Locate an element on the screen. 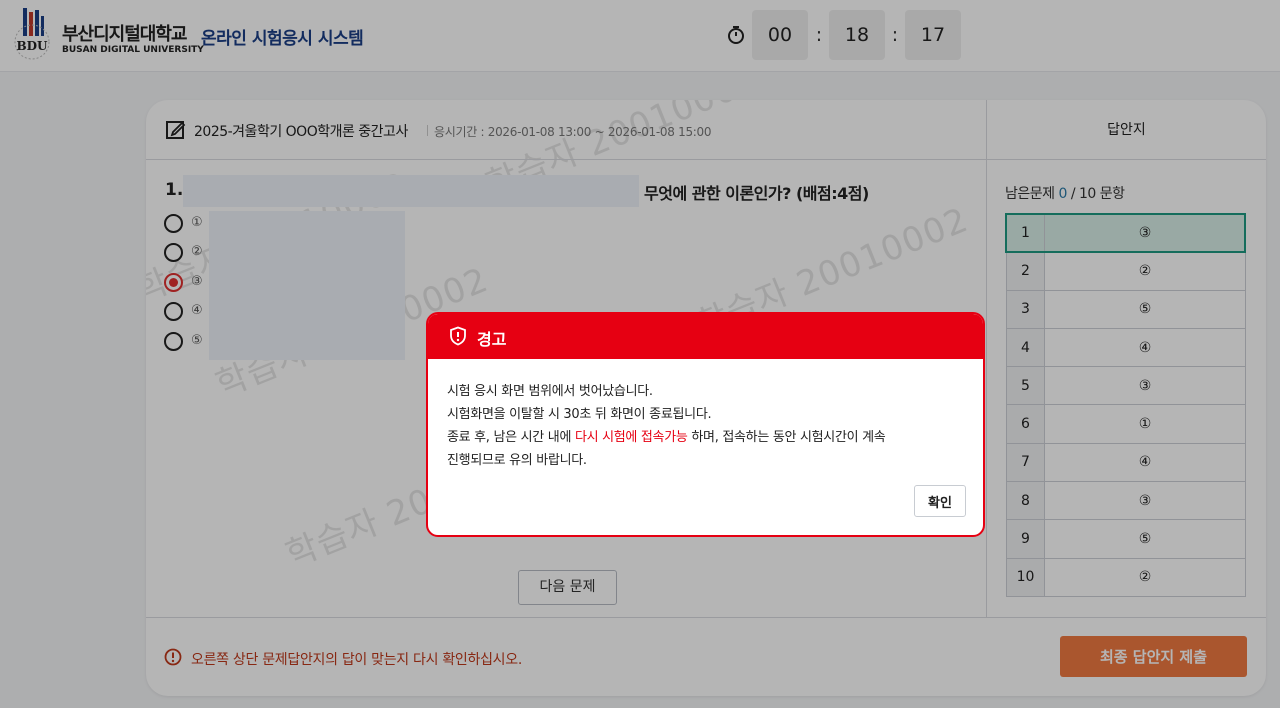  dialog-line: 시험 응시 화면 범위에서 벗어났습니다. is located at coordinates (550, 391).